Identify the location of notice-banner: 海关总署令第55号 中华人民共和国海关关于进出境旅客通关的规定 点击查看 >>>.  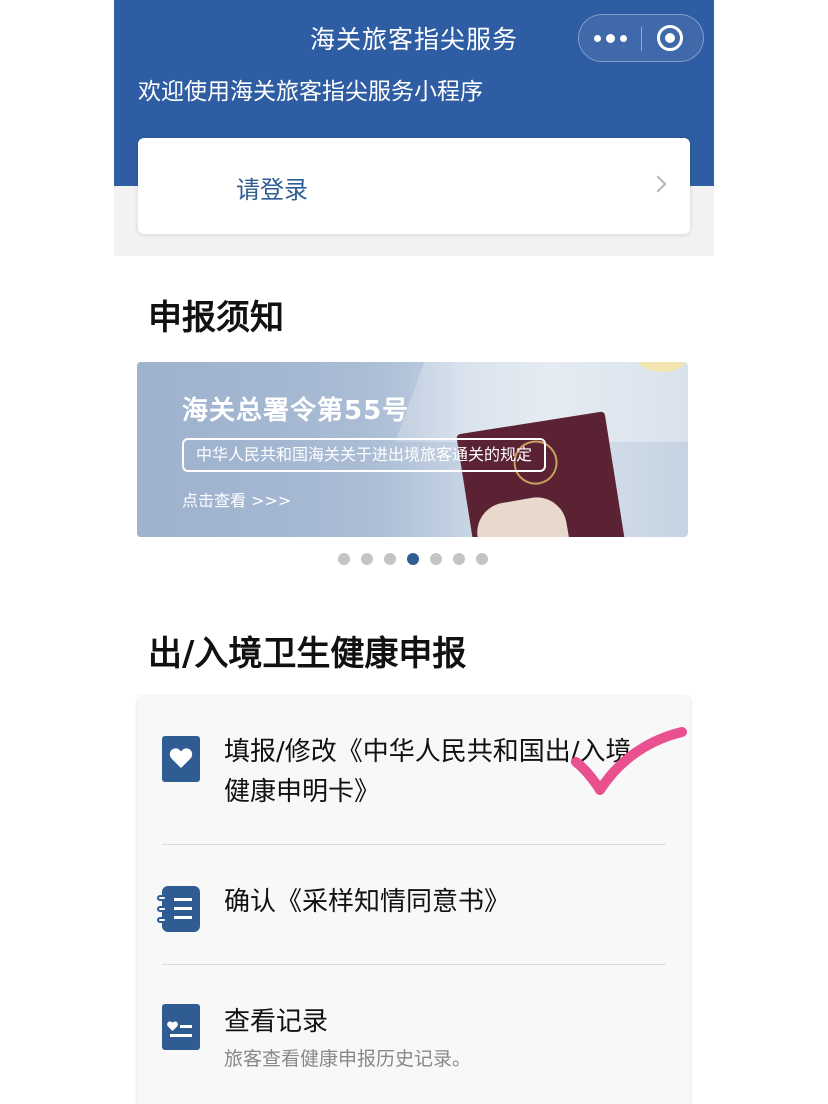
(412, 449).